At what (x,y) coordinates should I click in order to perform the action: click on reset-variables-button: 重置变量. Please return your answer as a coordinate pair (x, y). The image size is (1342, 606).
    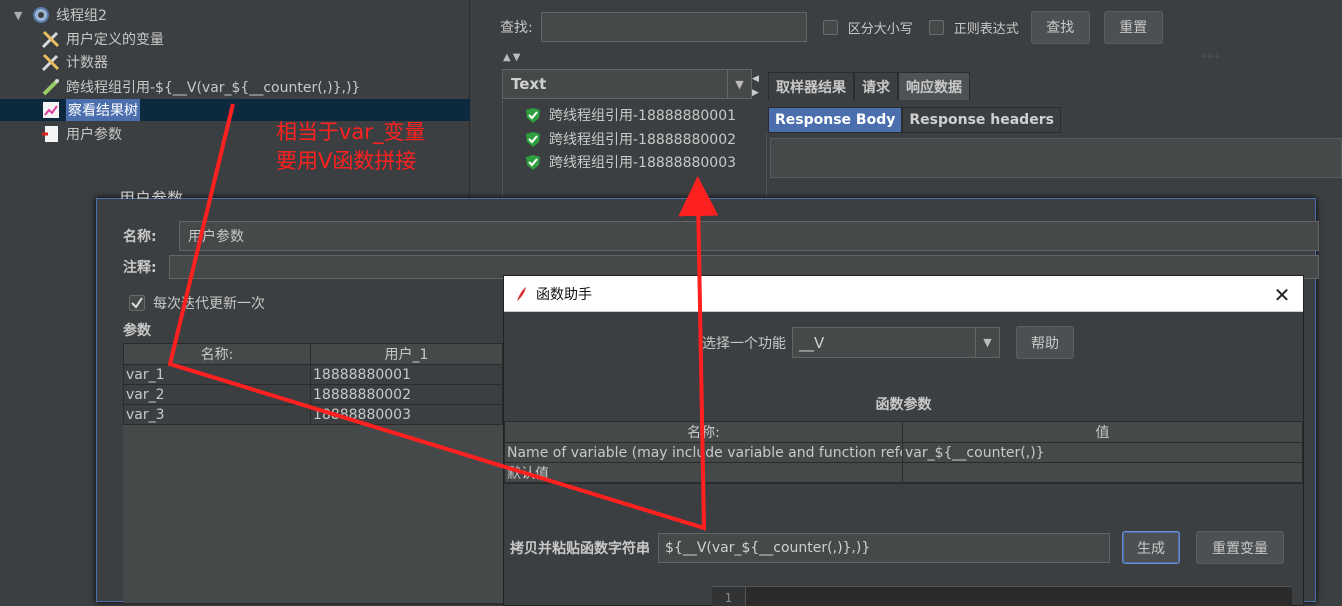
    Looking at the image, I should click on (1240, 547).